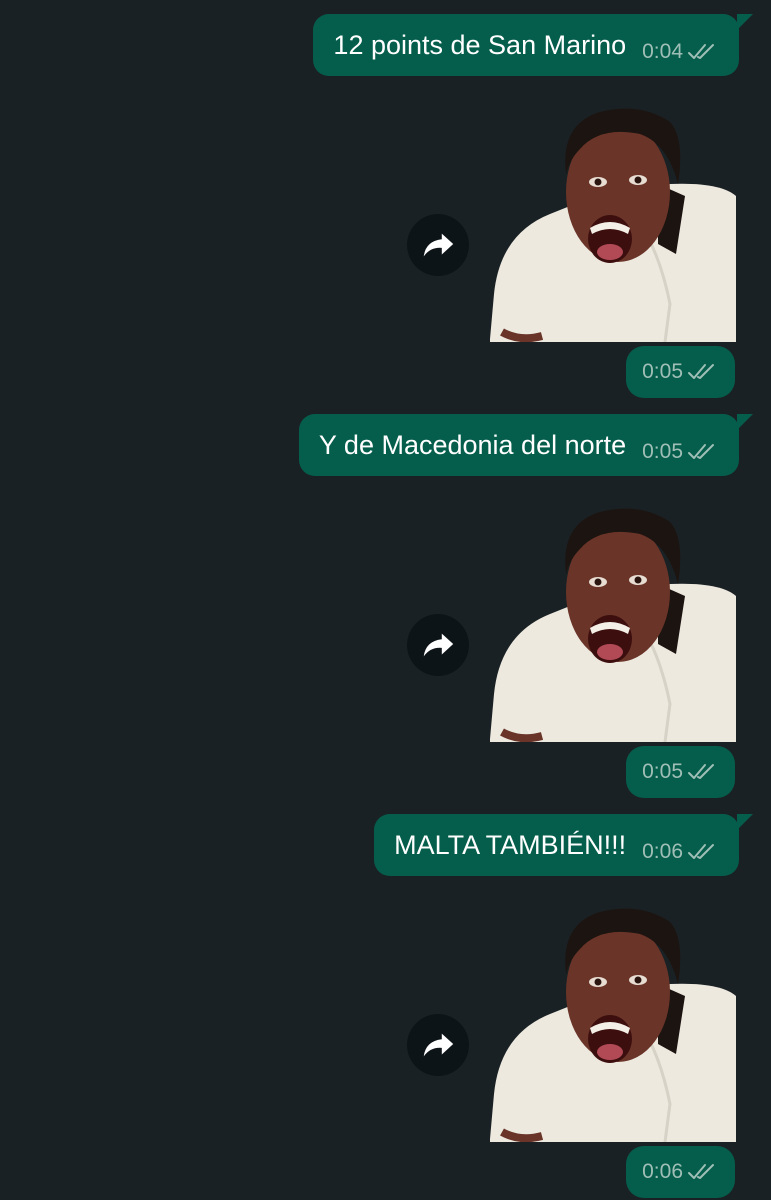 This screenshot has width=771, height=1200. I want to click on message-text: MALTA TAMBIÉN!!!, so click(510, 844).